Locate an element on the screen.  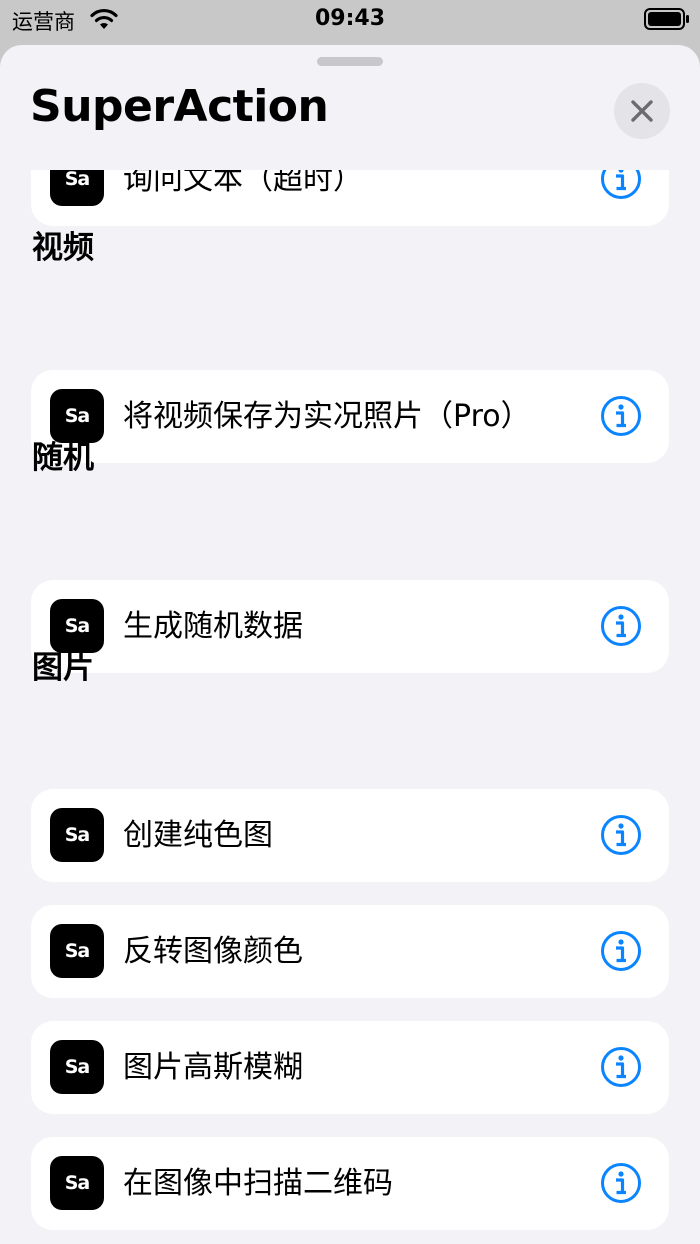
section-header-video: 视频 is located at coordinates (63, 248).